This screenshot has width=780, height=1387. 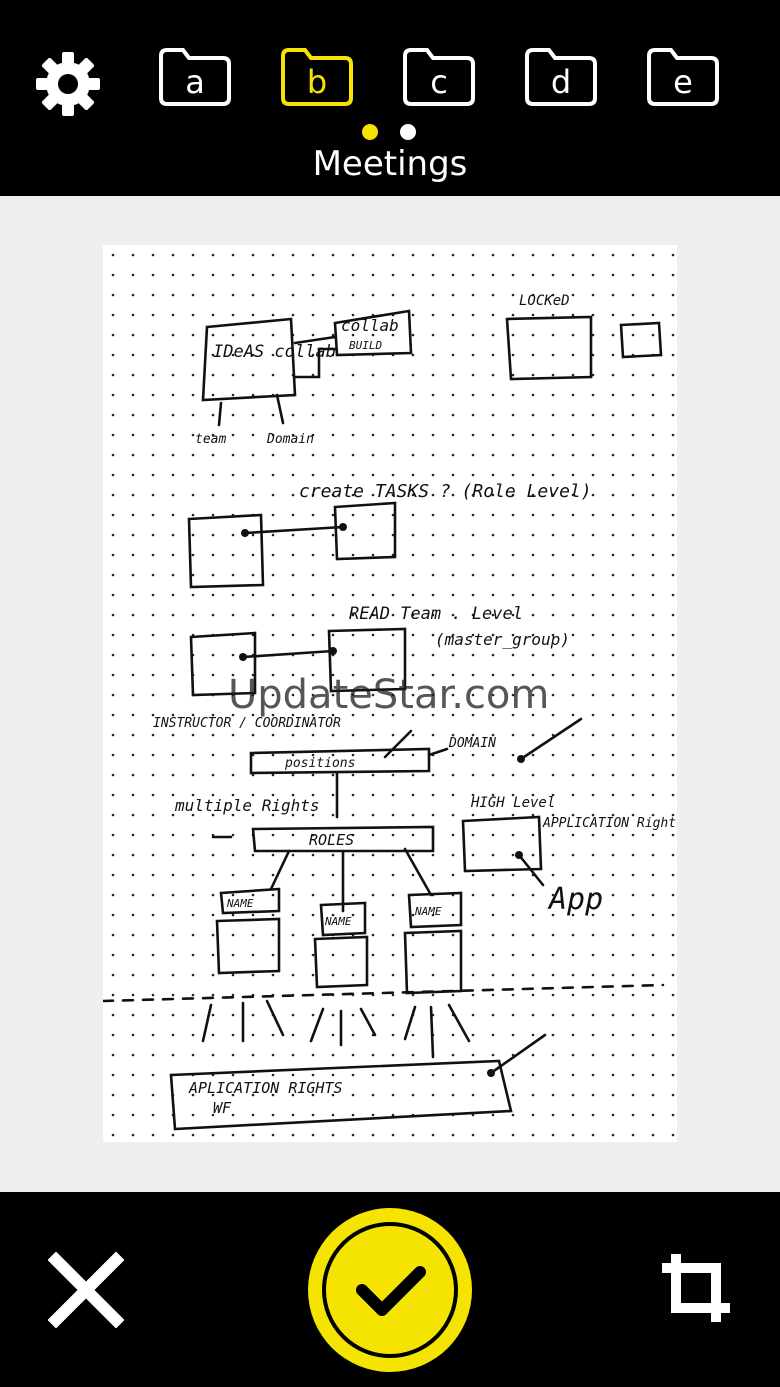 I want to click on page-indicator, so click(x=390, y=134).